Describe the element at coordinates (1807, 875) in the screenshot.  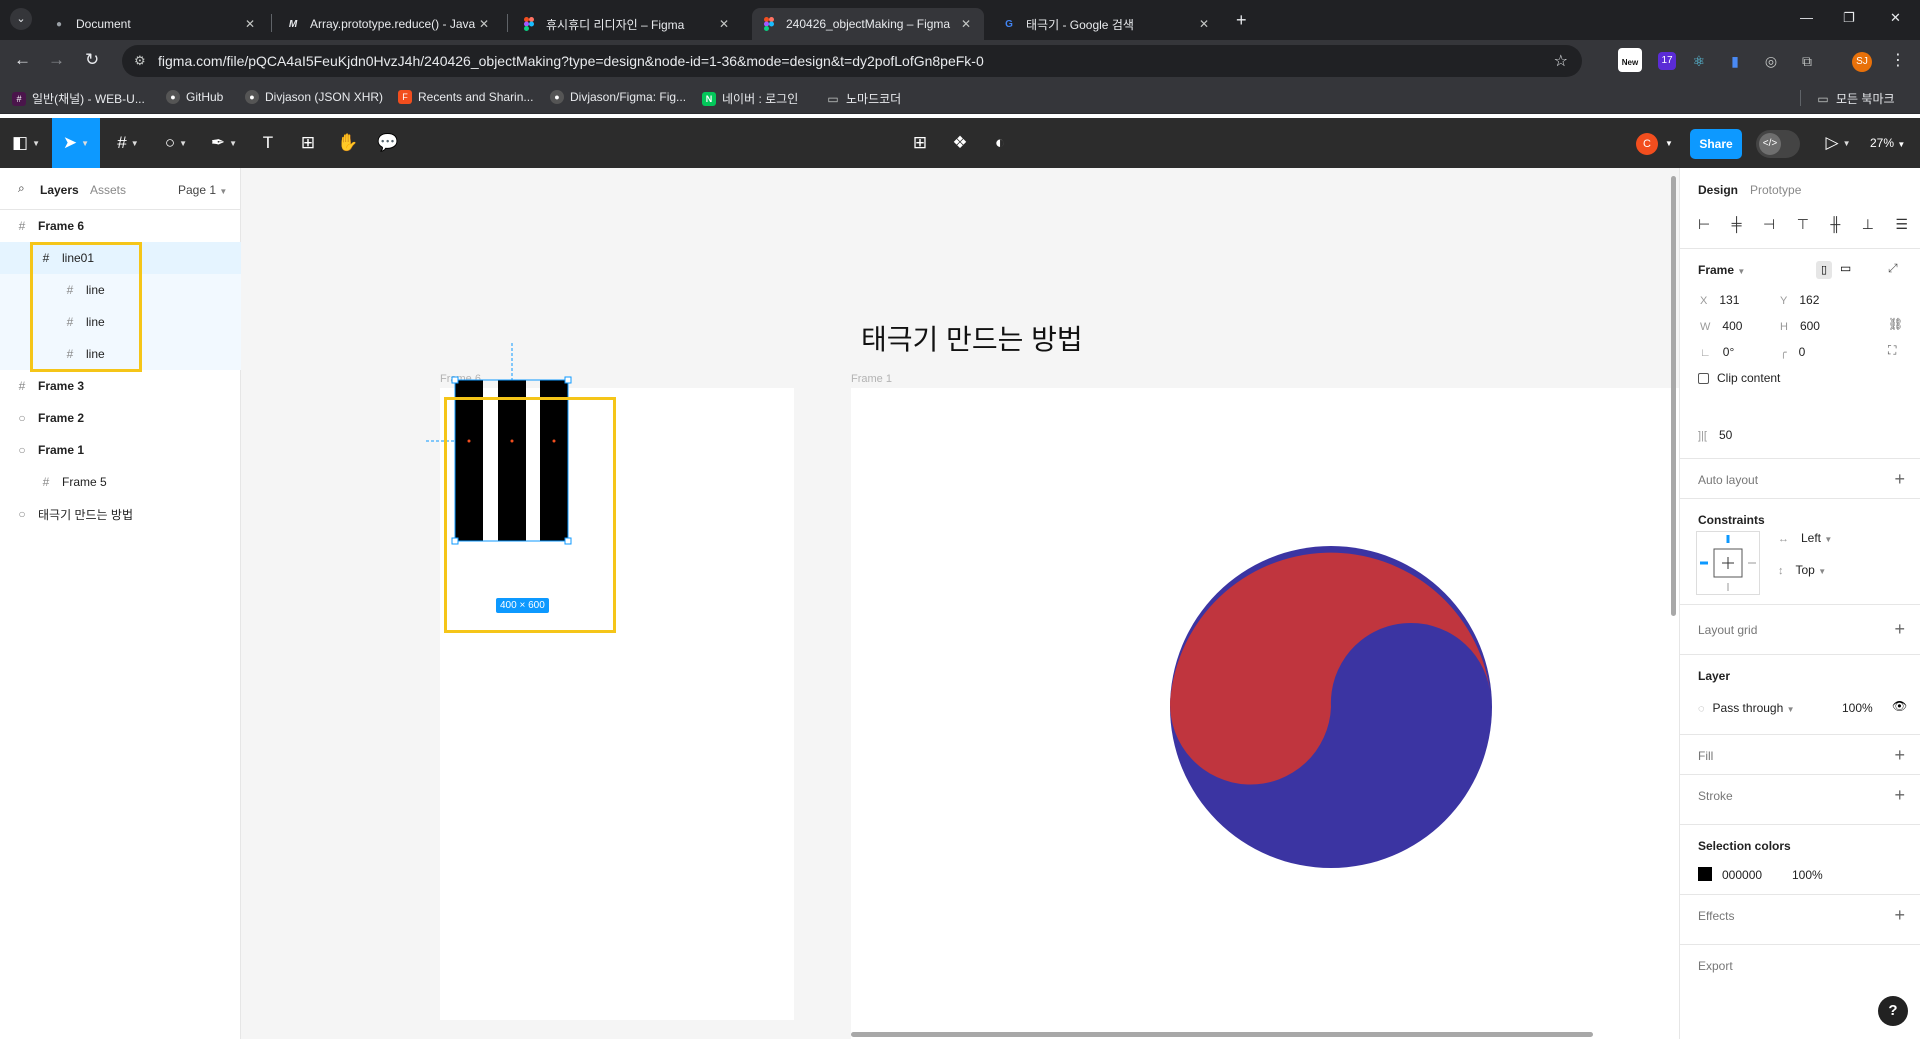
I see `selection-color-opacity: 100%` at that location.